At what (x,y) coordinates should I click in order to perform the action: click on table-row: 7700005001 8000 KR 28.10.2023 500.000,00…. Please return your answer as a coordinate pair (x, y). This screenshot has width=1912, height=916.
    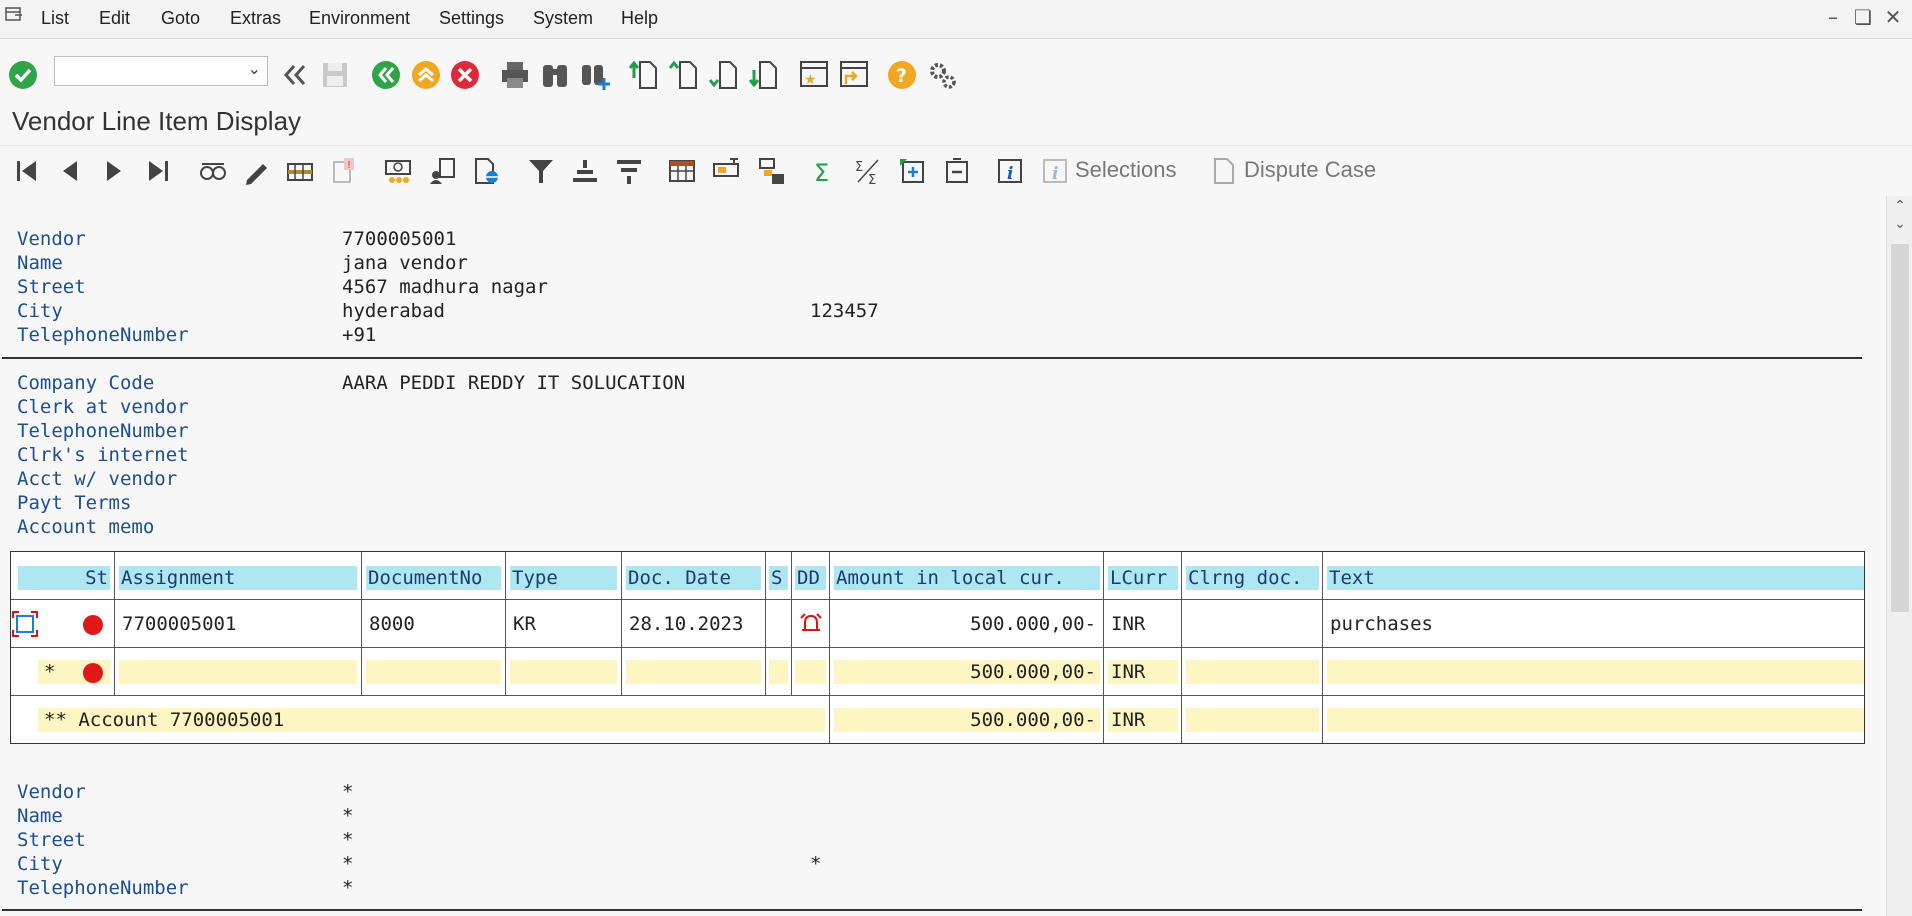
    Looking at the image, I should click on (937, 623).